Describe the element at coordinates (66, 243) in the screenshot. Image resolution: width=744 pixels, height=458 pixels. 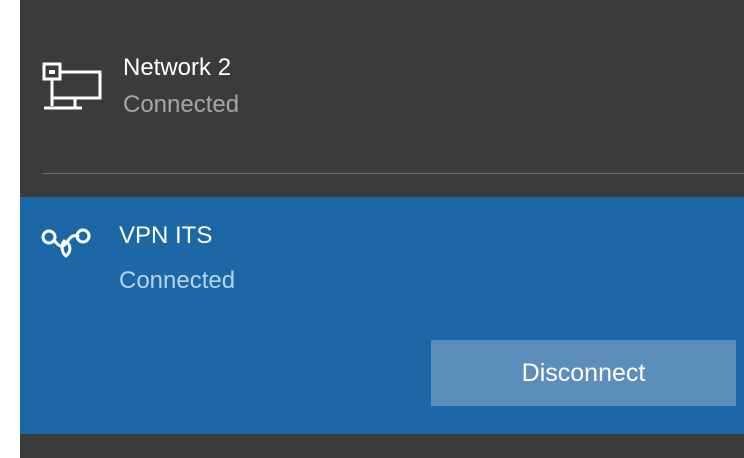
I see `vpn-icon` at that location.